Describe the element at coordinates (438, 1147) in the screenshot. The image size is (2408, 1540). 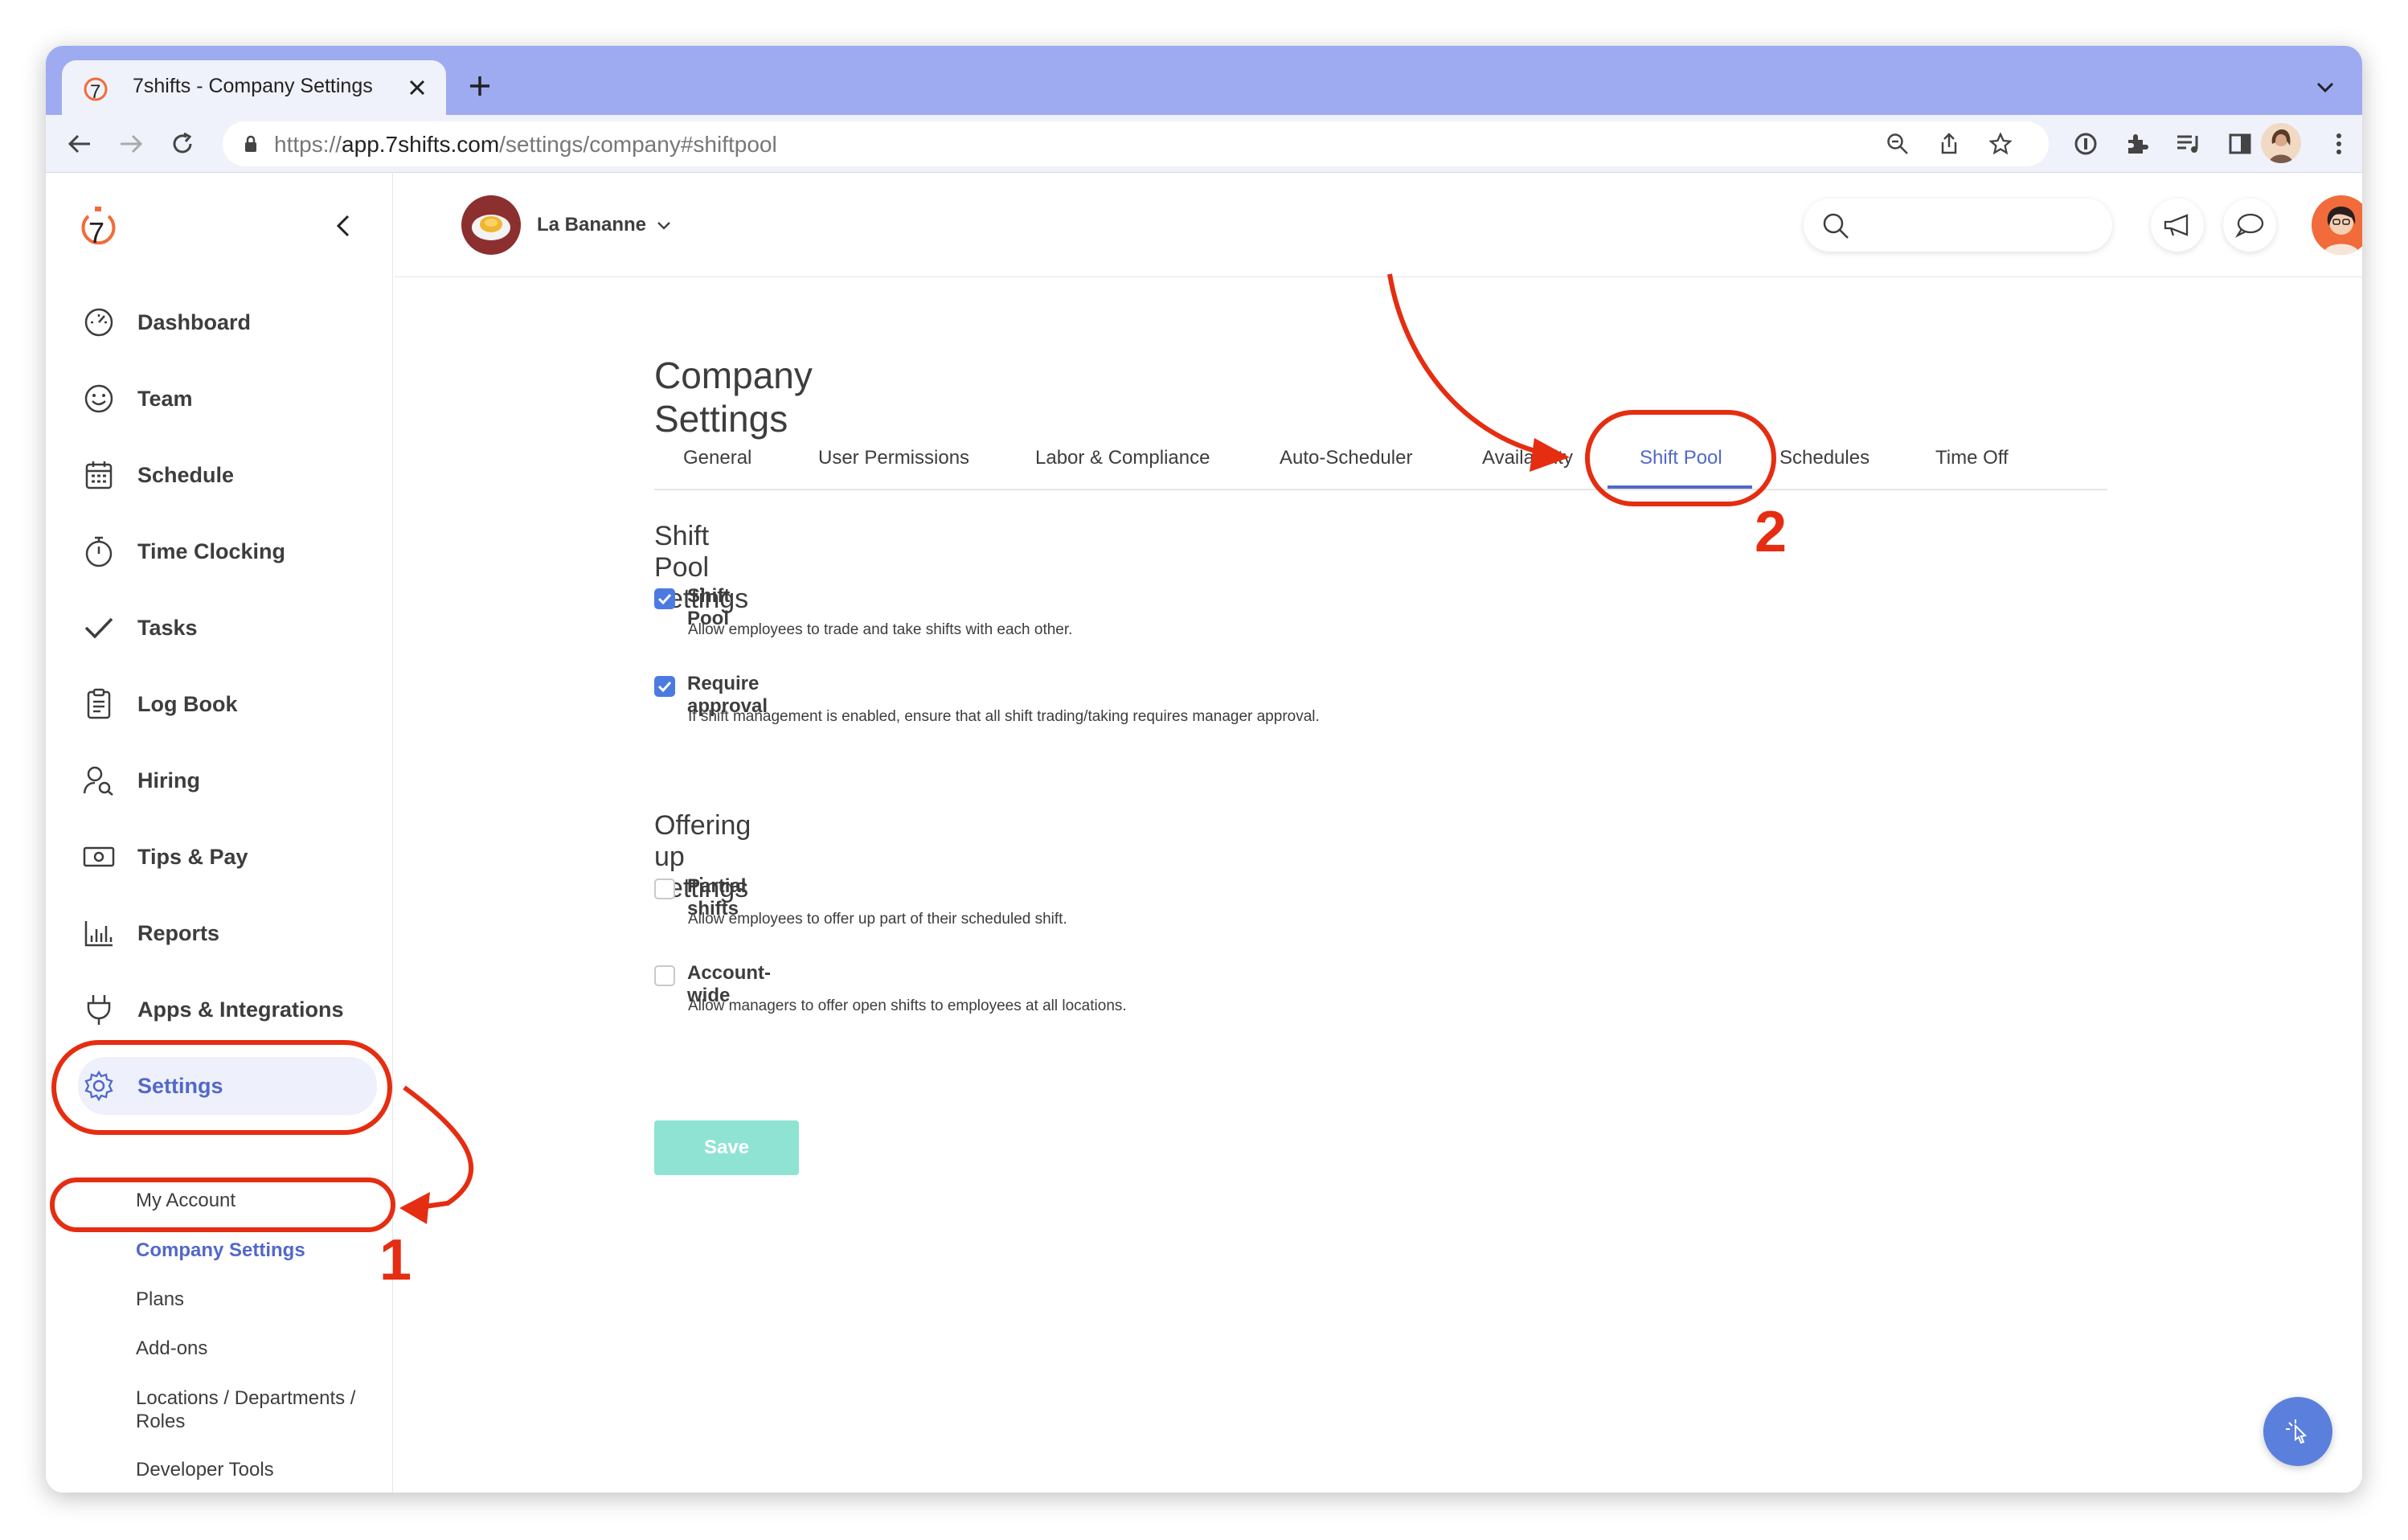
I see `arrow-to-company-settings` at that location.